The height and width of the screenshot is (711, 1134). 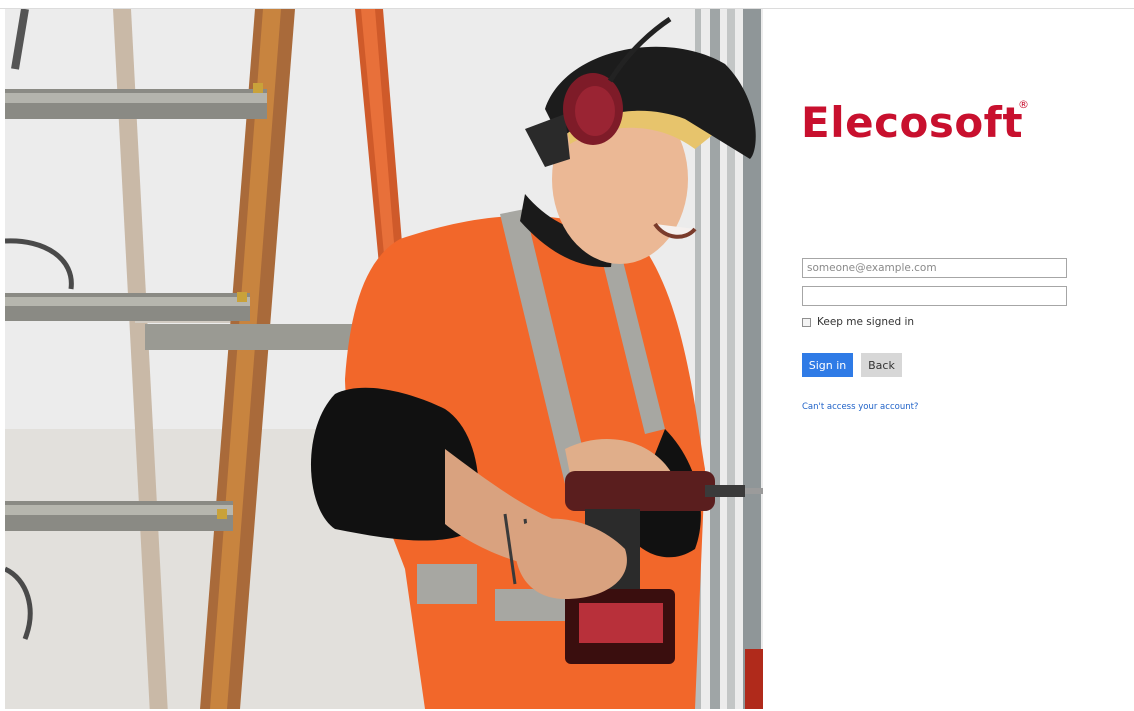 What do you see at coordinates (912, 122) in the screenshot?
I see `elecosoft-logo: Elecosoft` at bounding box center [912, 122].